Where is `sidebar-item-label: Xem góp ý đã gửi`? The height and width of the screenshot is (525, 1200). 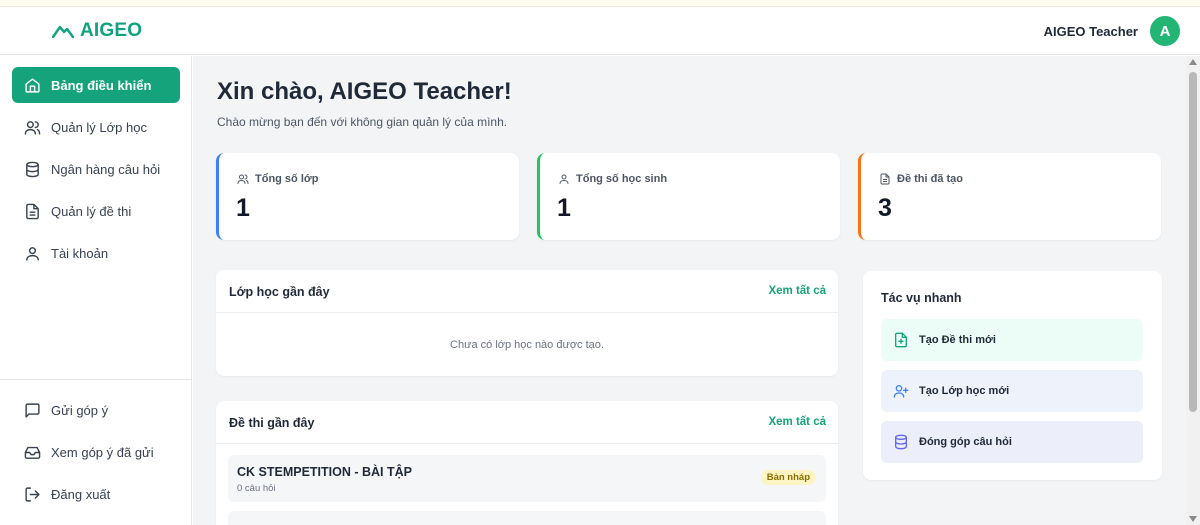
sidebar-item-label: Xem góp ý đã gửi is located at coordinates (102, 452).